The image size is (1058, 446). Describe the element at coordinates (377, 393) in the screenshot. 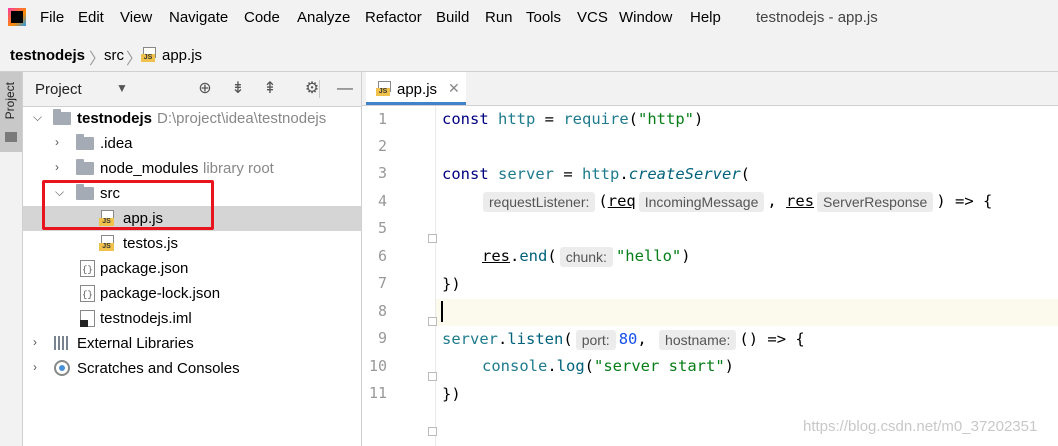

I see `line-number: 11` at that location.